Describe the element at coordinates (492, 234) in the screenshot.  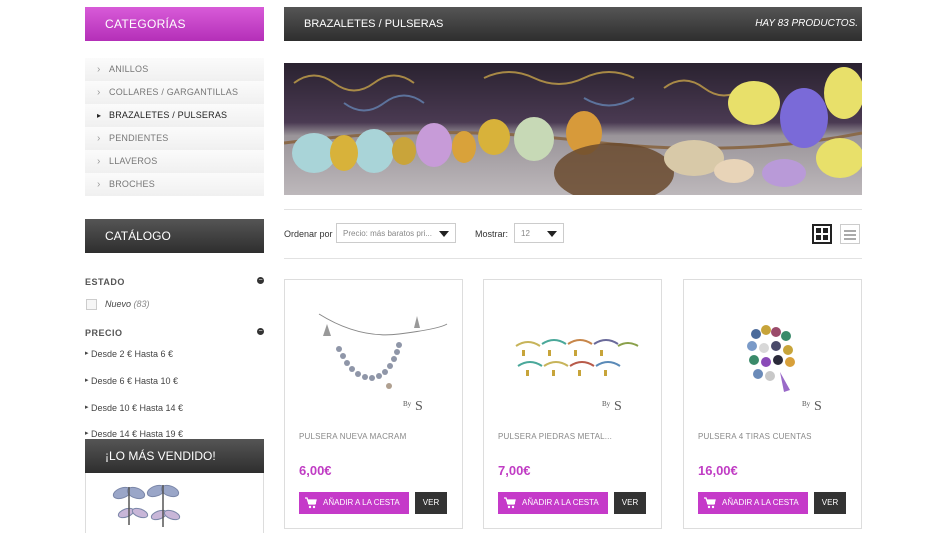
I see `show-label: Mostrar:` at that location.